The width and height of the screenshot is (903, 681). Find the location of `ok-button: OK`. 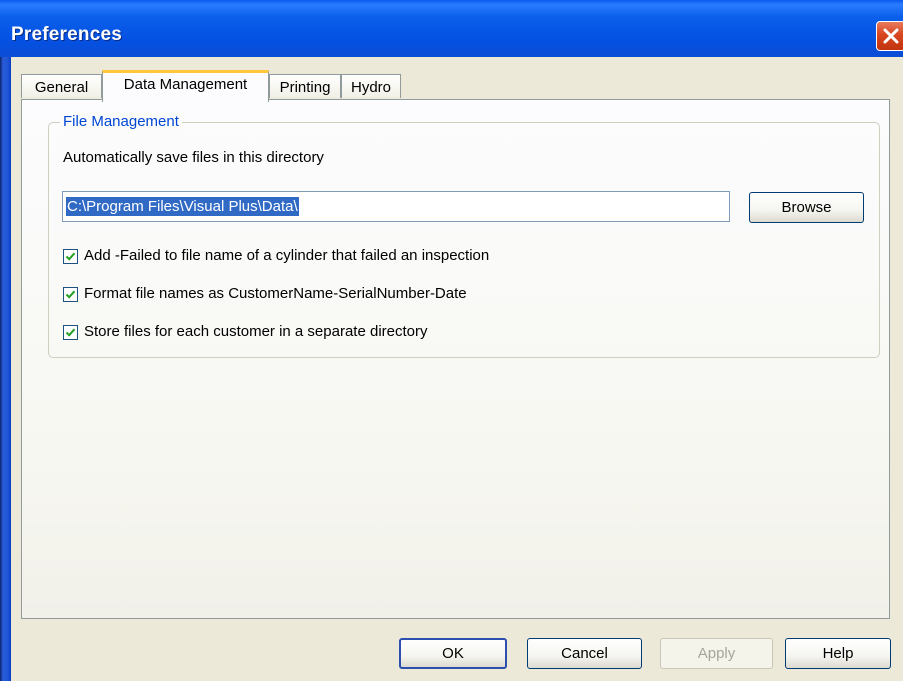

ok-button: OK is located at coordinates (453, 653).